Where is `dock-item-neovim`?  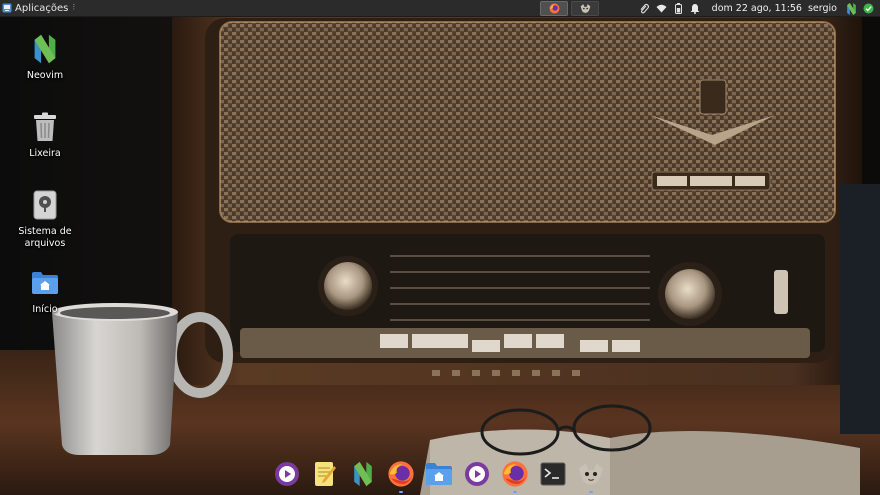
dock-item-neovim is located at coordinates (363, 474).